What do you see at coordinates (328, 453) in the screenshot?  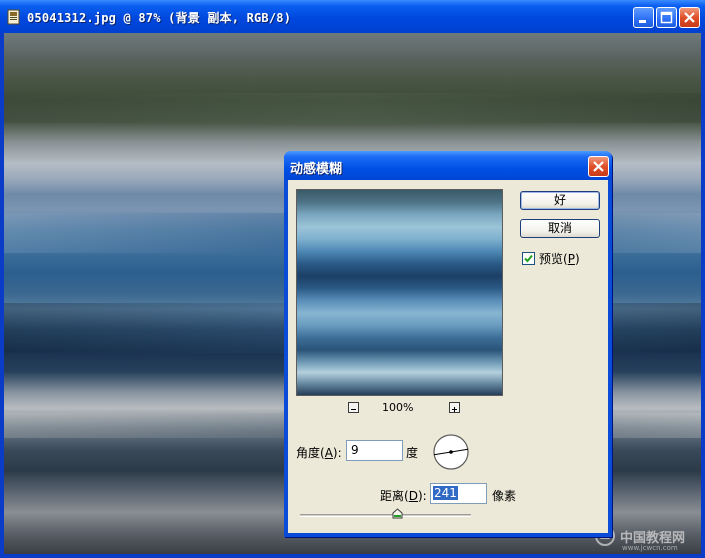 I see `angle-label-key: A` at bounding box center [328, 453].